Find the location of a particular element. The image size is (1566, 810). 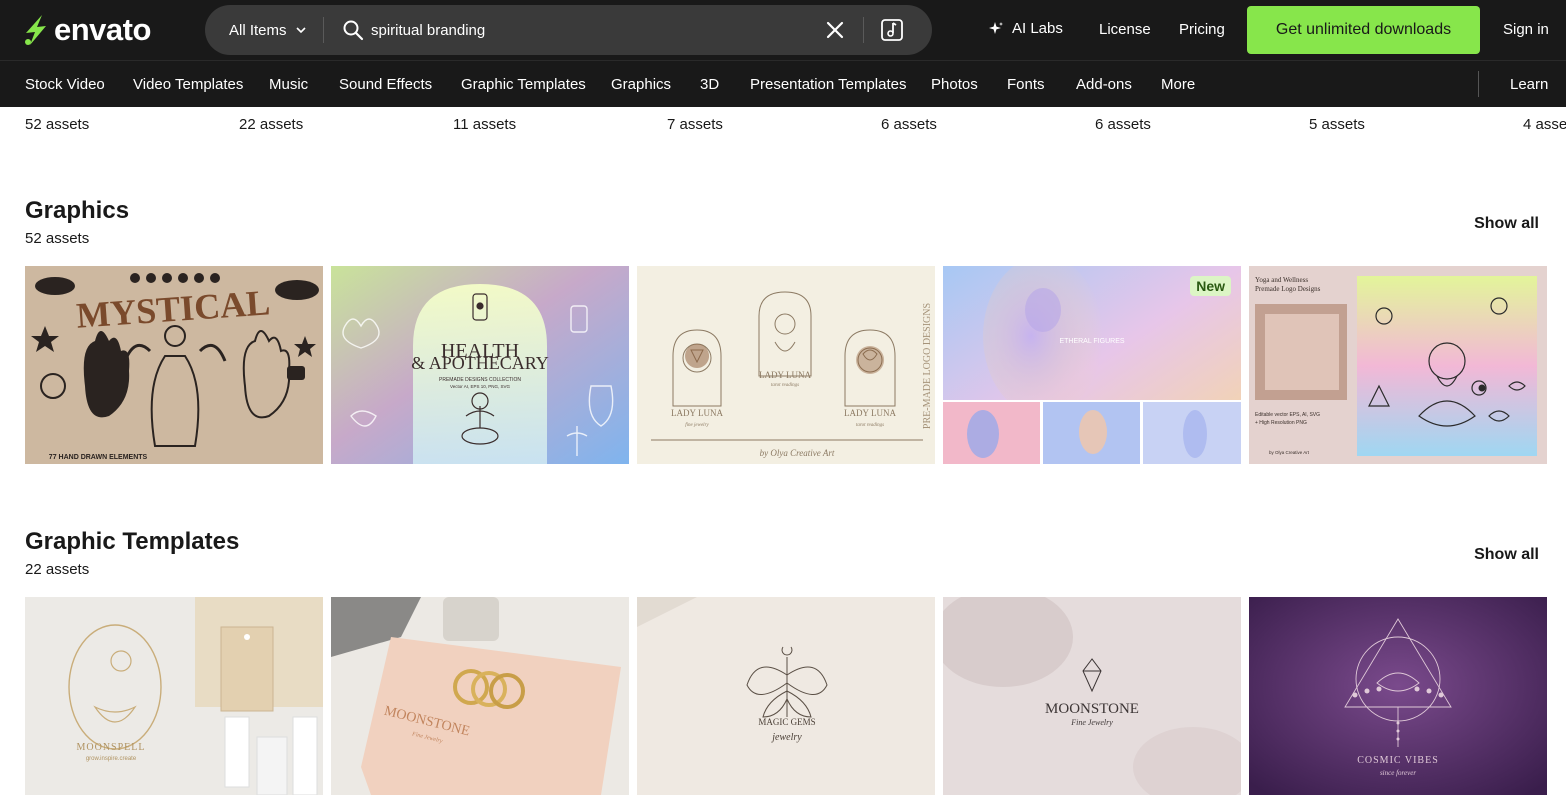

sign-in-link: Sign in is located at coordinates (1526, 29).